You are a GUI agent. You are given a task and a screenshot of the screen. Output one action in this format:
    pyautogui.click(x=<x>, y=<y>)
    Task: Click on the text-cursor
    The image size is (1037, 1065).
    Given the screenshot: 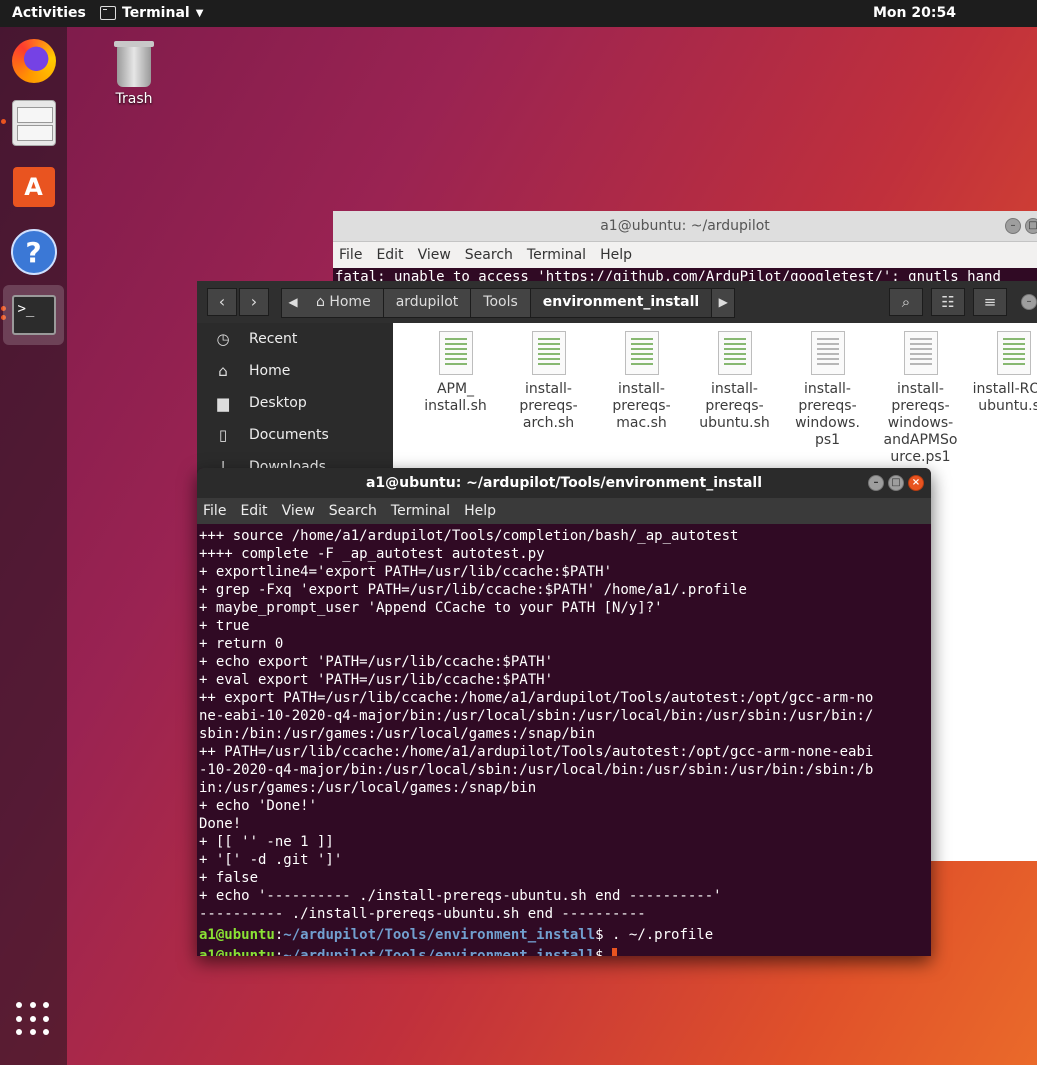 What is the action you would take?
    pyautogui.click(x=615, y=952)
    